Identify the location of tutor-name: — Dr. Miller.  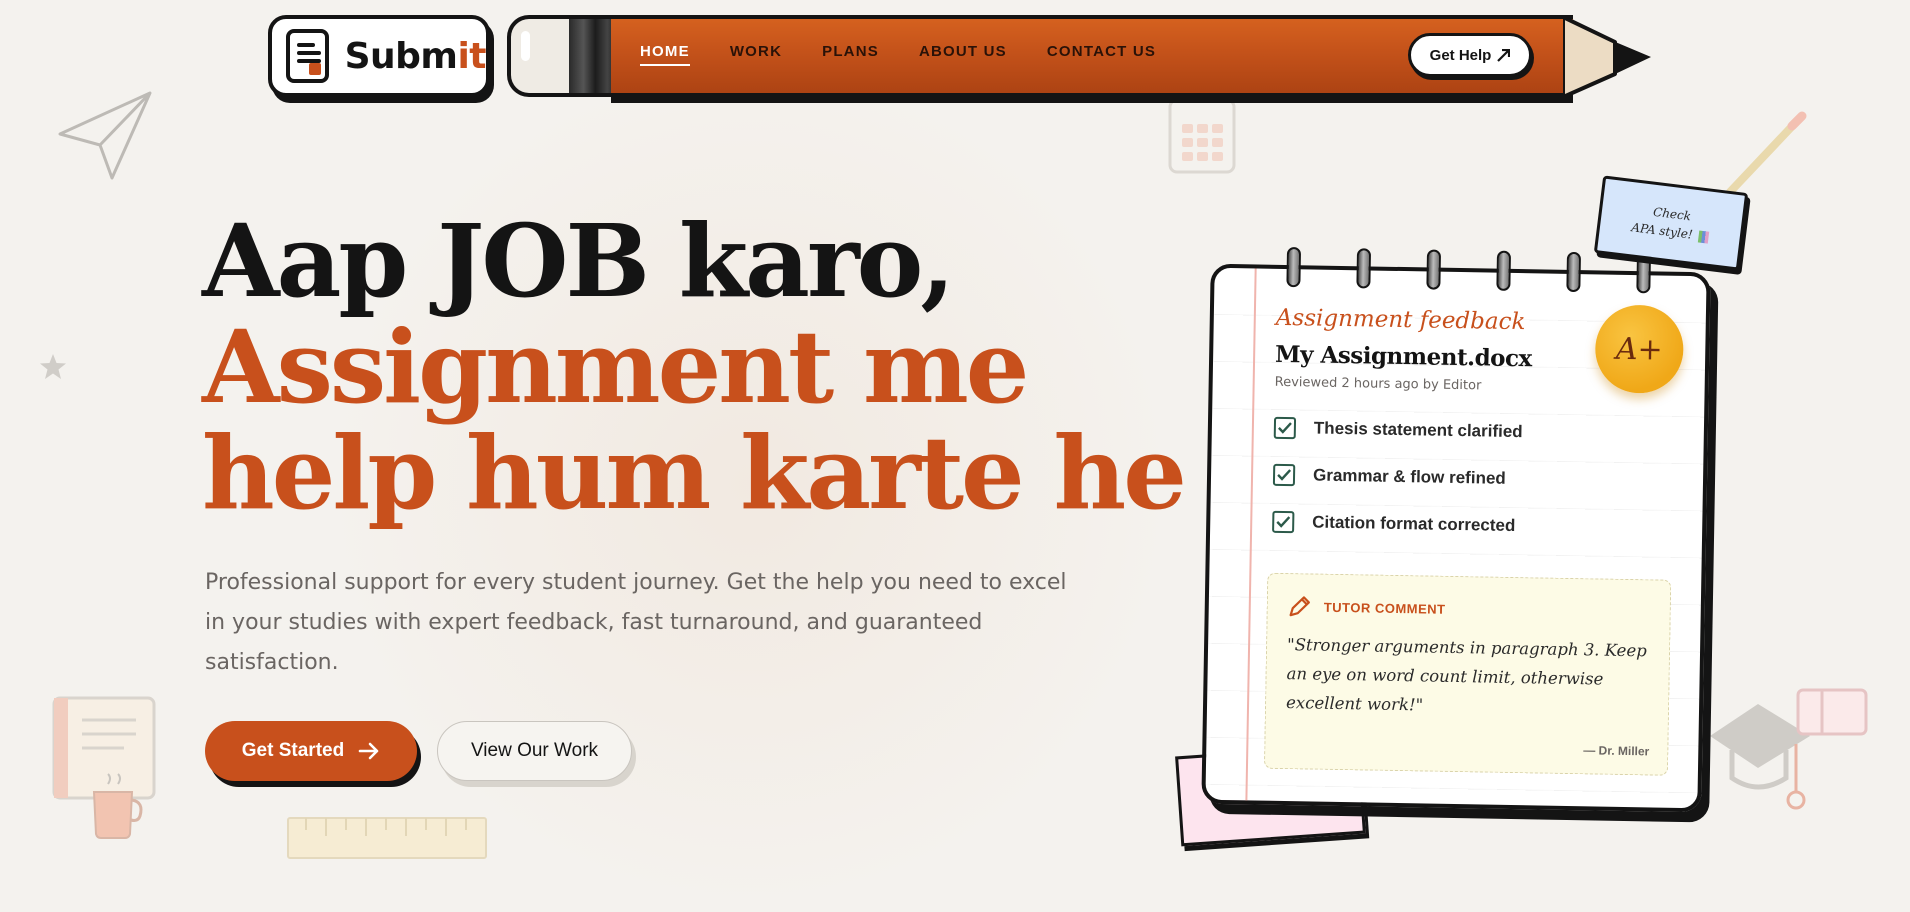
(1616, 751).